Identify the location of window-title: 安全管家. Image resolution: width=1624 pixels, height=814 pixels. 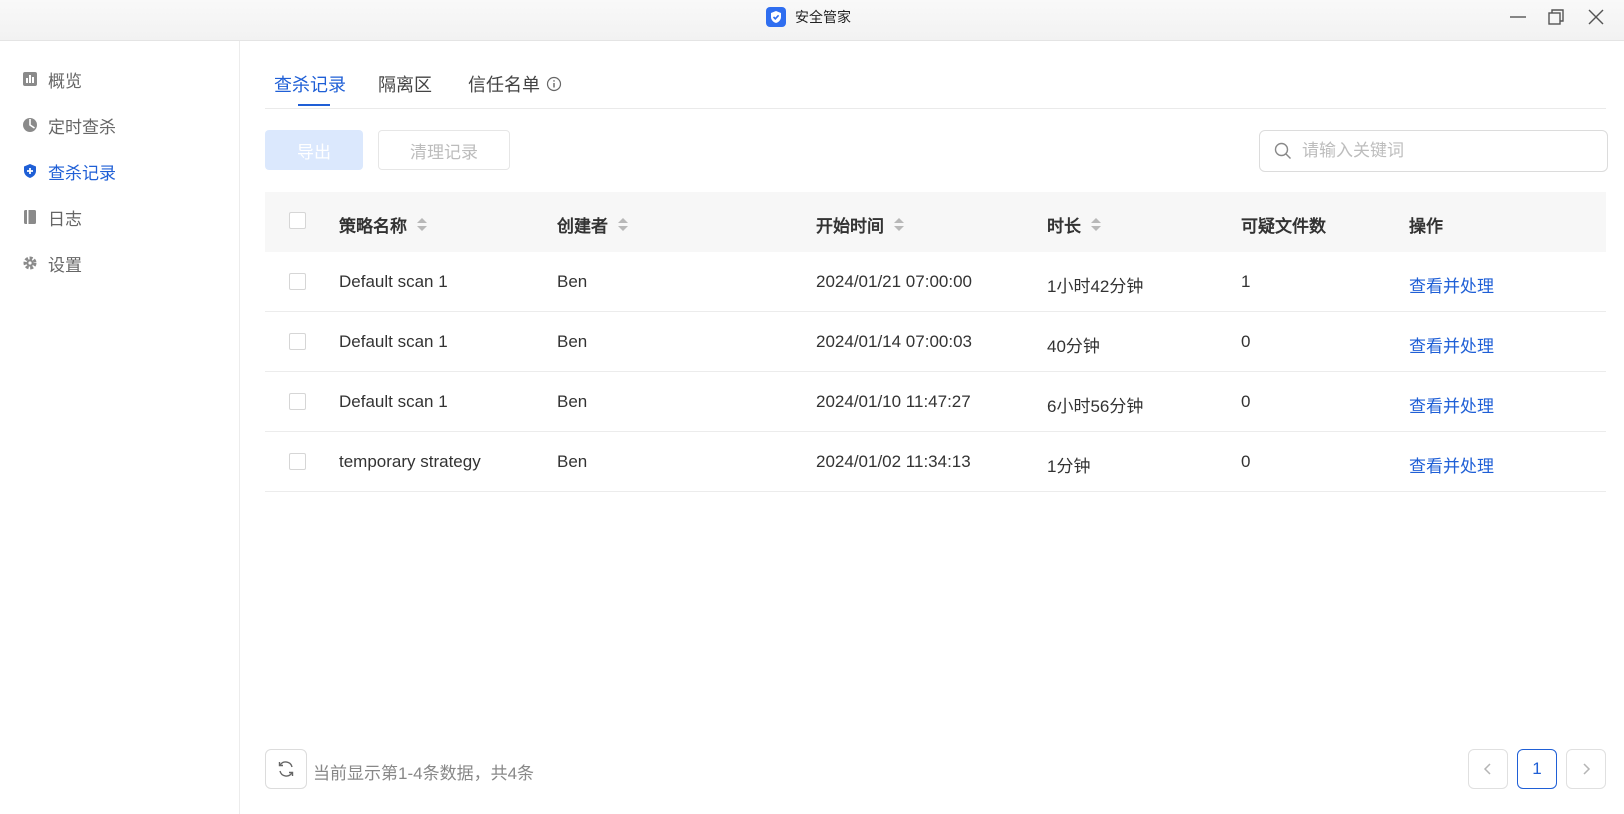
(823, 17).